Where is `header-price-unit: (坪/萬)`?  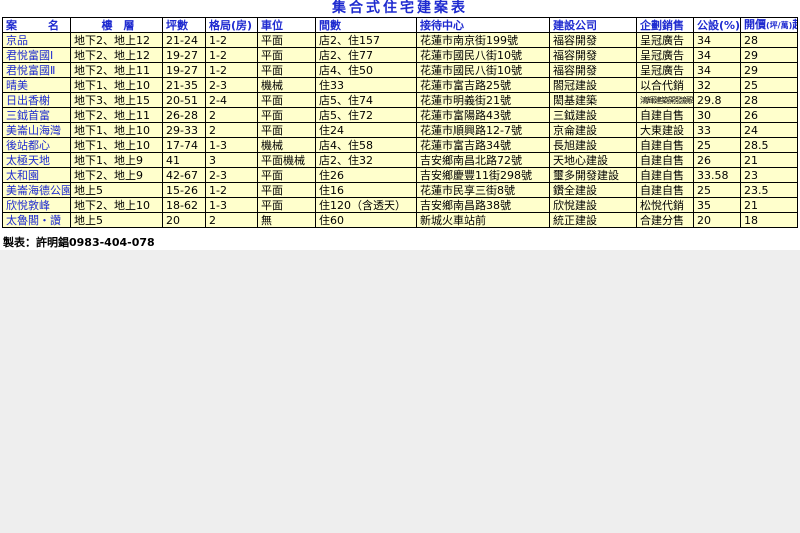 header-price-unit: (坪/萬) is located at coordinates (779, 25).